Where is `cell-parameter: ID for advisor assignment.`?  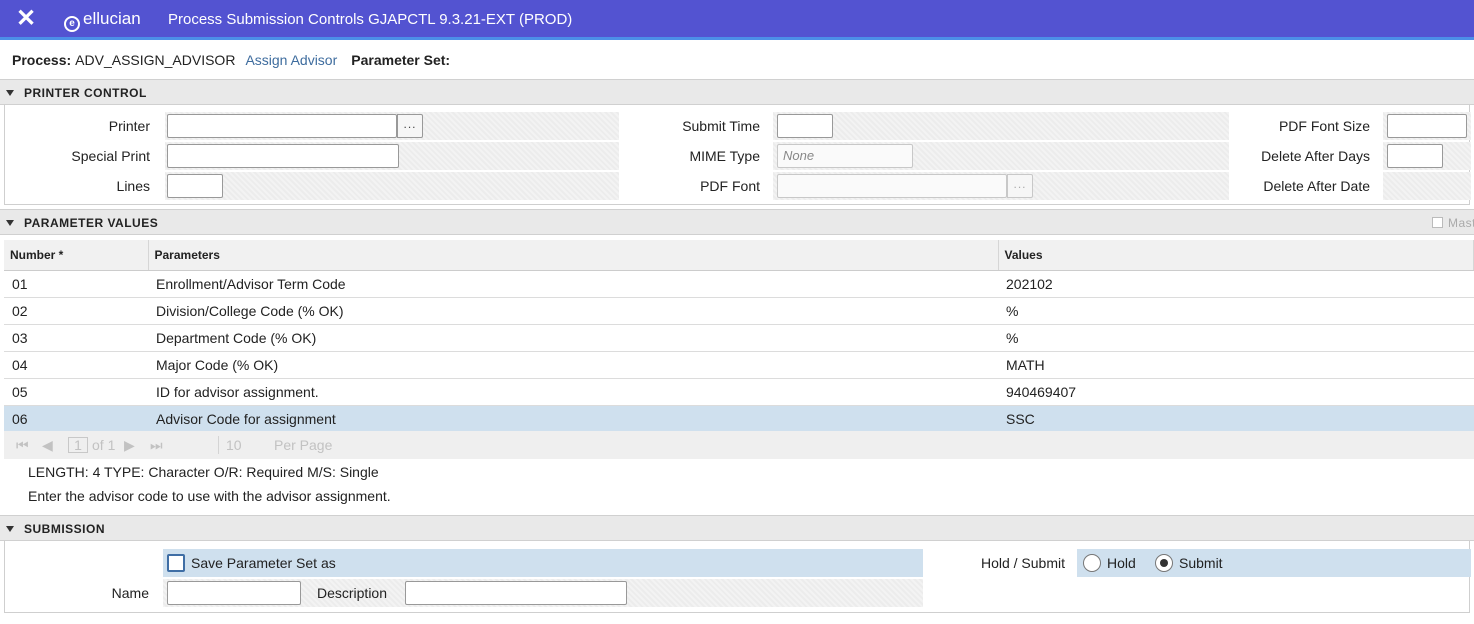 cell-parameter: ID for advisor assignment. is located at coordinates (573, 392).